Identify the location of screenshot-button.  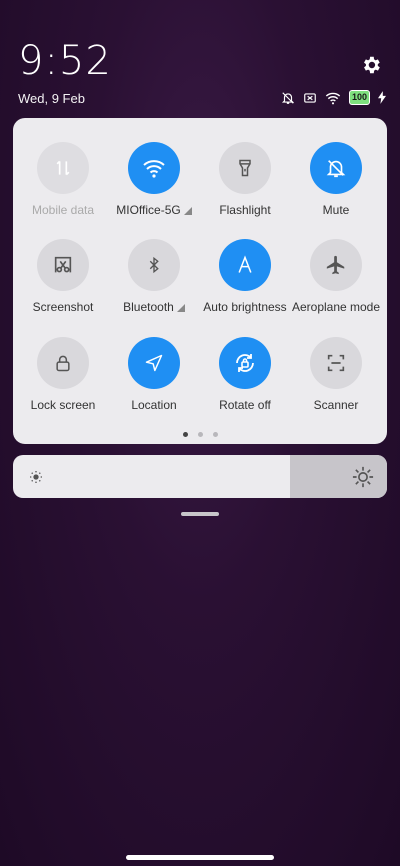
(63, 265).